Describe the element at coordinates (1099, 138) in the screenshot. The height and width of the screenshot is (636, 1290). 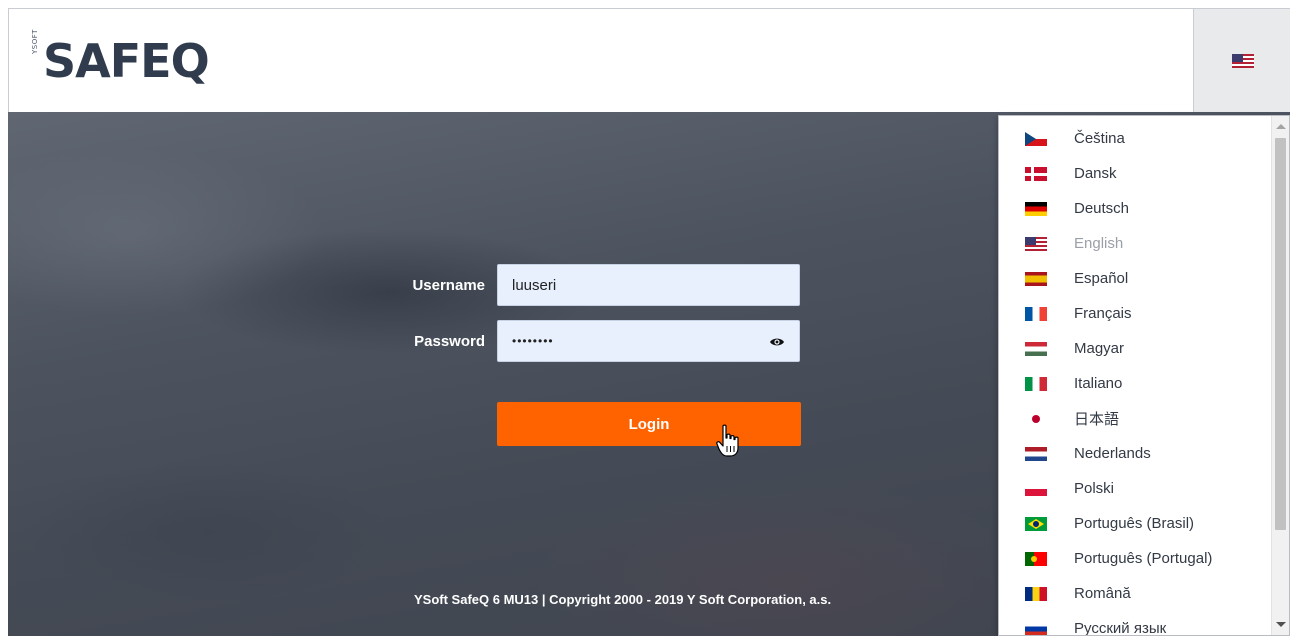
I see `language-label: Čeština` at that location.